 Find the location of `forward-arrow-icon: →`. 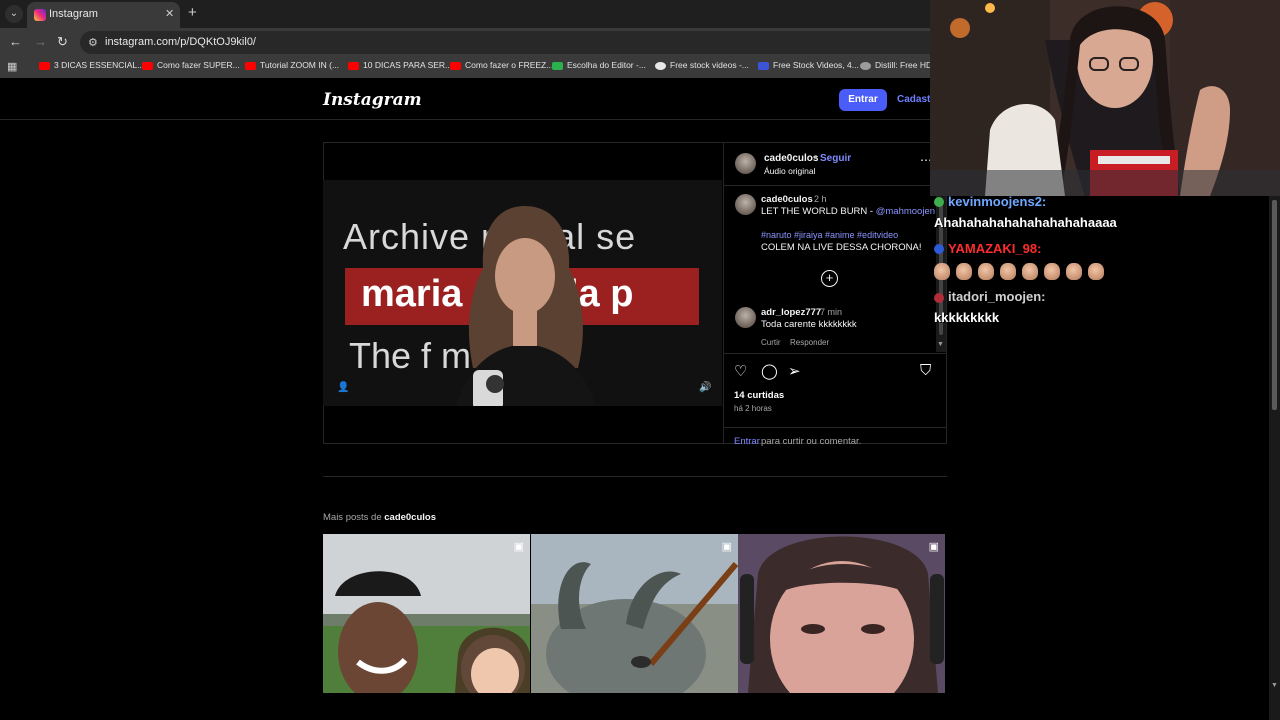

forward-arrow-icon: → is located at coordinates (40, 41).